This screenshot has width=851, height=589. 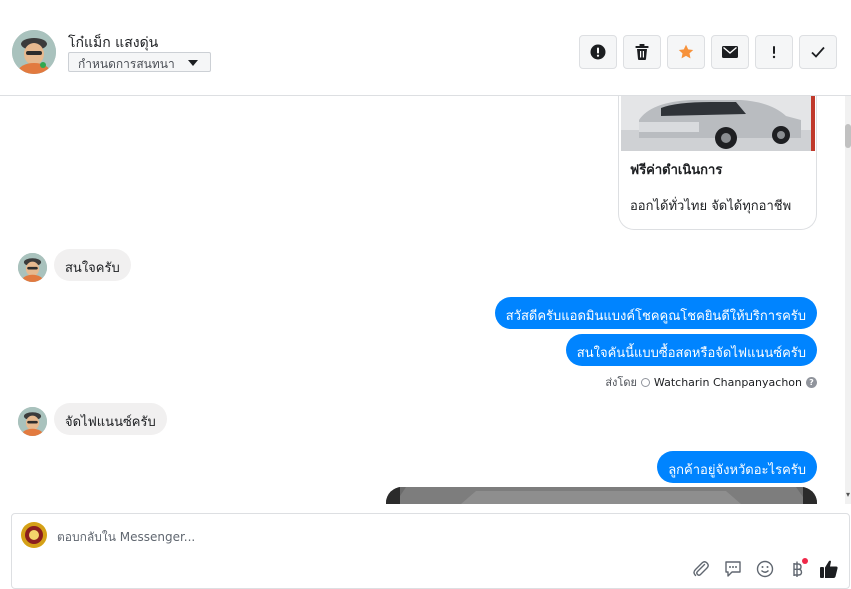 I want to click on reply-composer, so click(x=430, y=551).